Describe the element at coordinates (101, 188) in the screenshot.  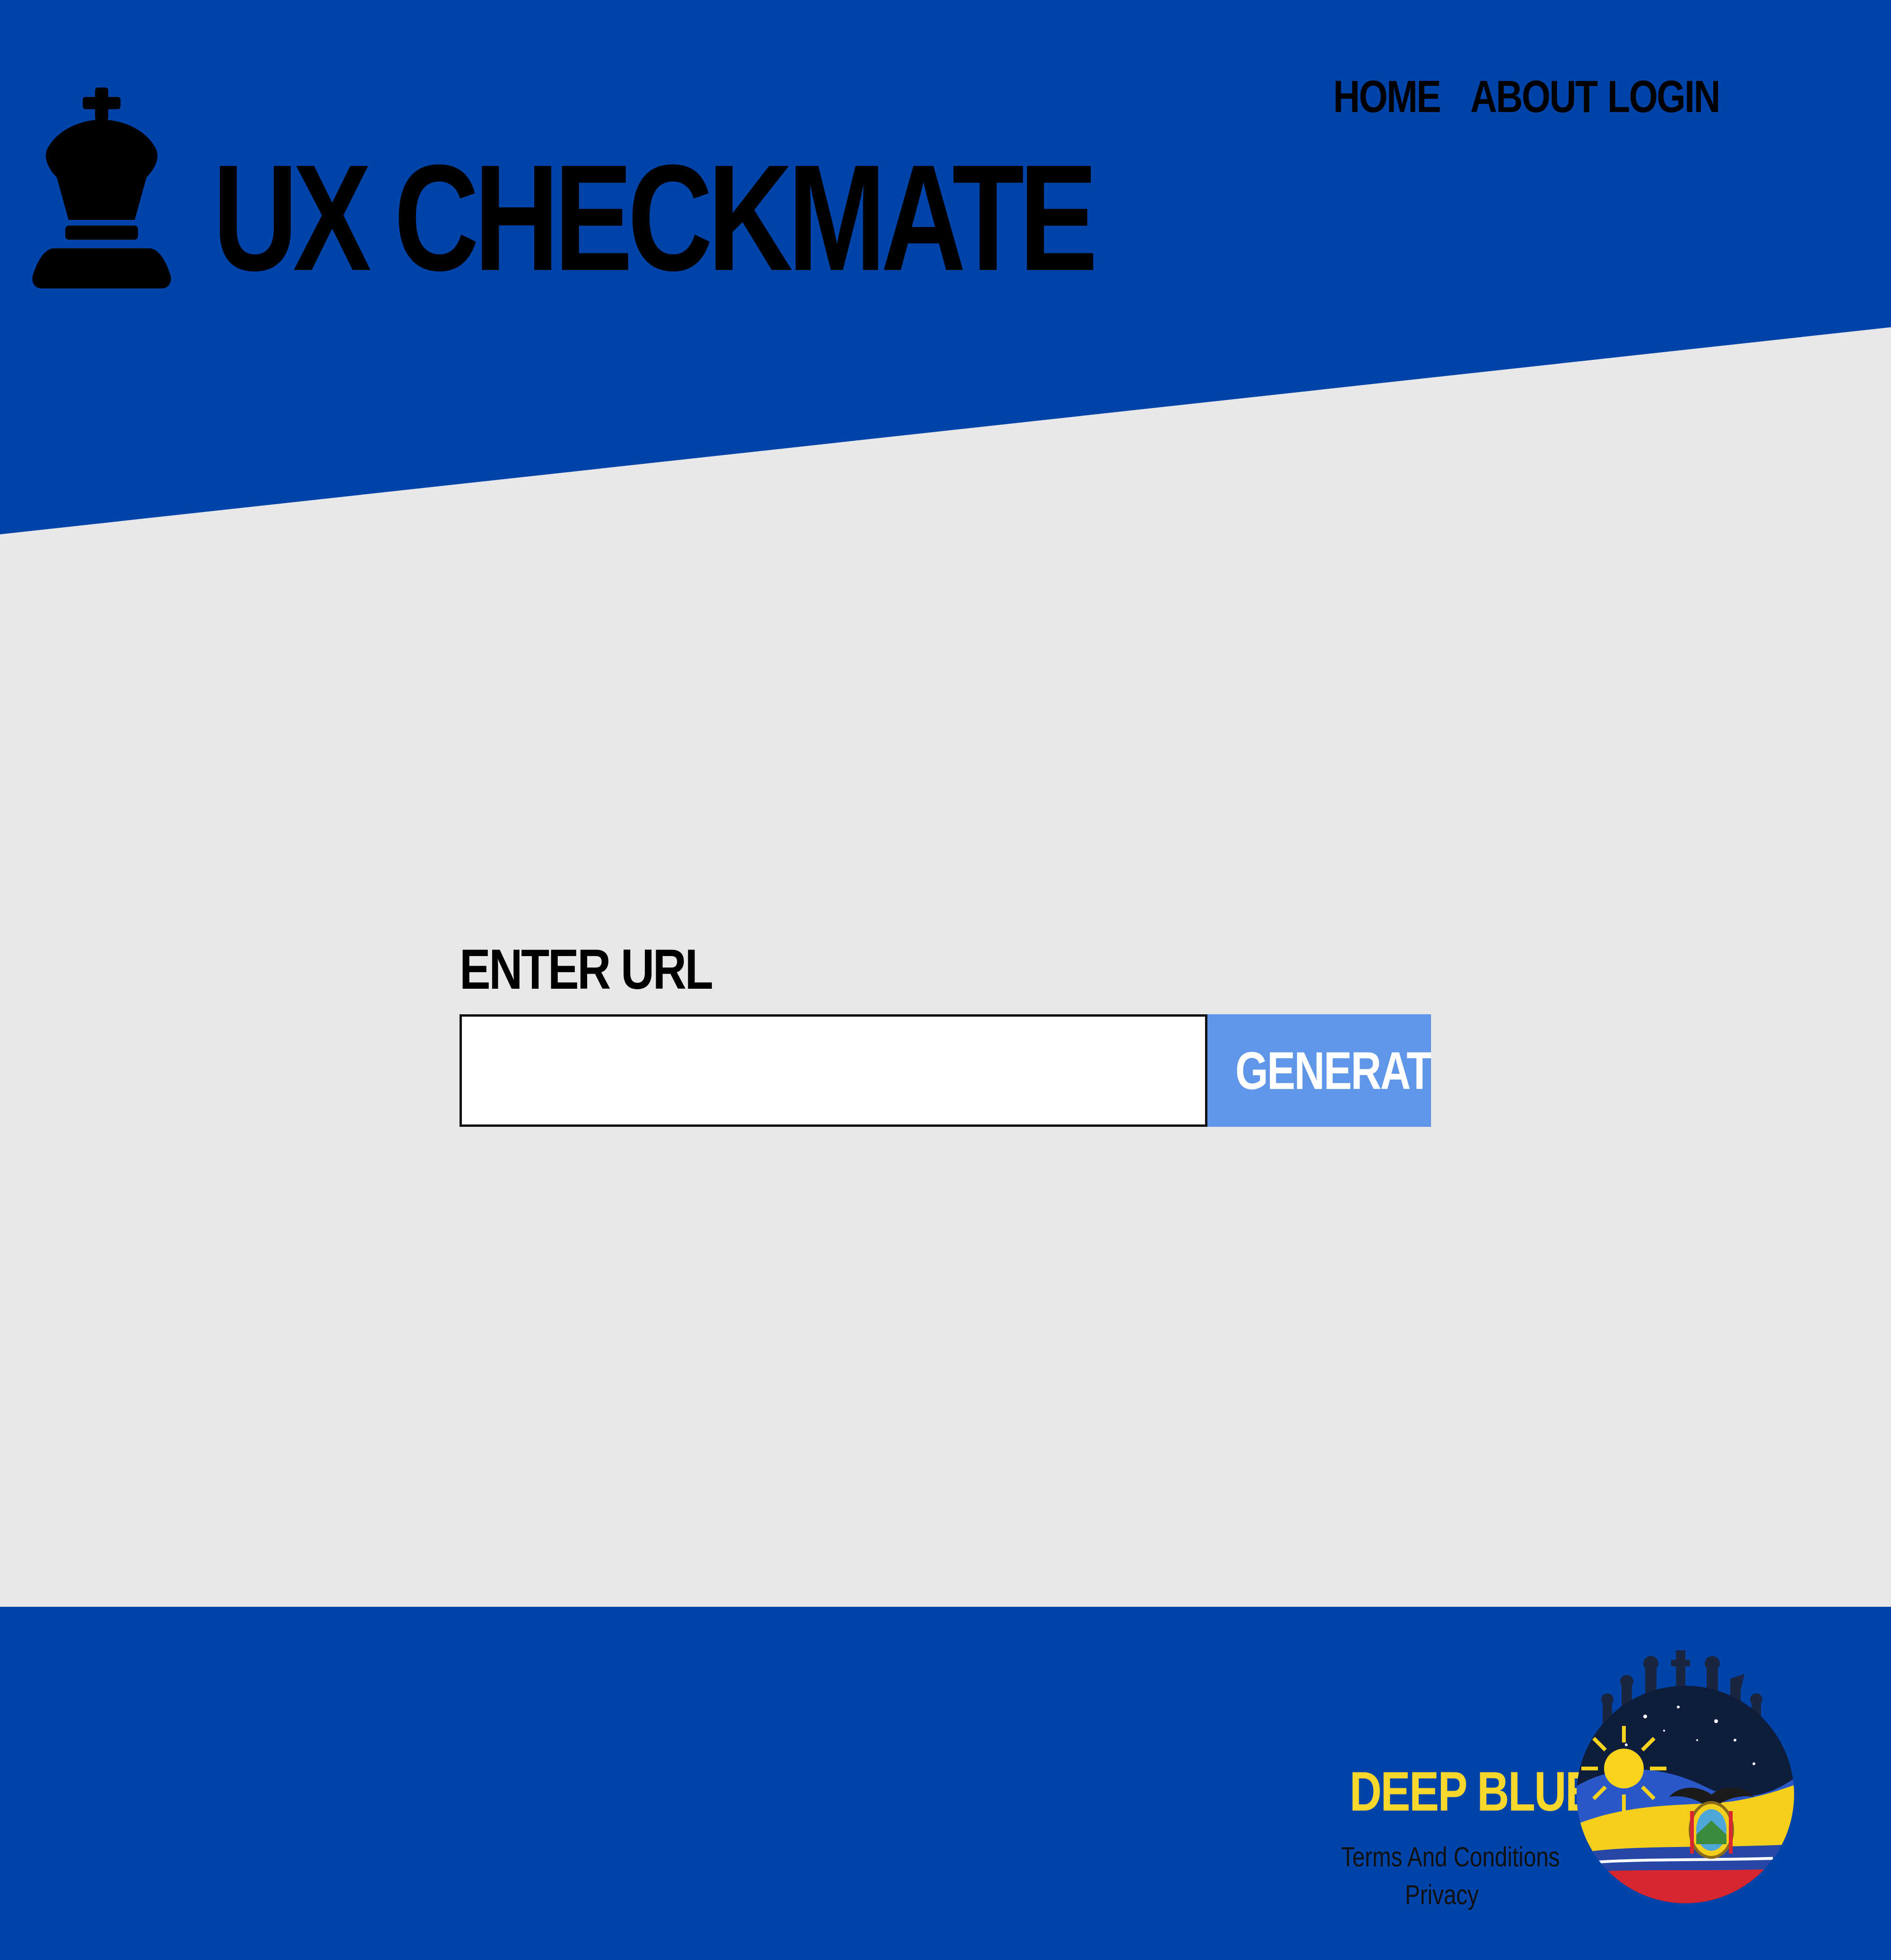
I see `chess-king-icon` at that location.